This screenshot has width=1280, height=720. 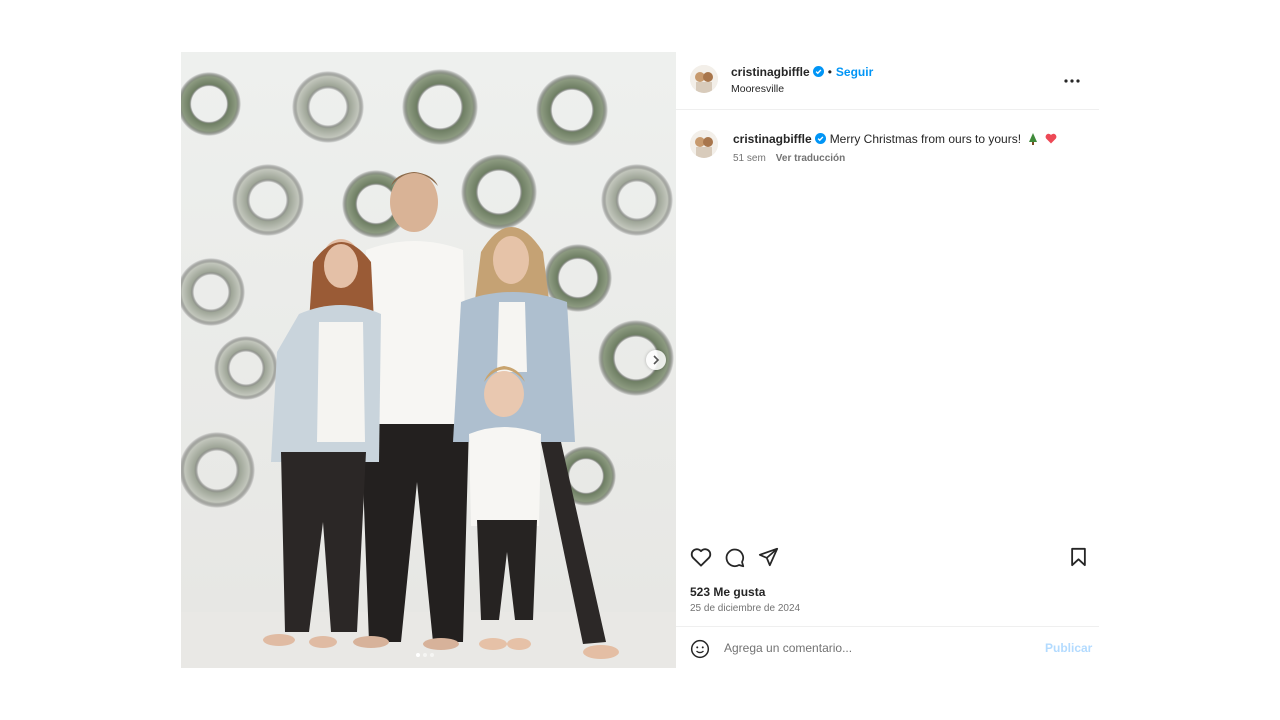 What do you see at coordinates (1068, 648) in the screenshot?
I see `publish-button: Publicar` at bounding box center [1068, 648].